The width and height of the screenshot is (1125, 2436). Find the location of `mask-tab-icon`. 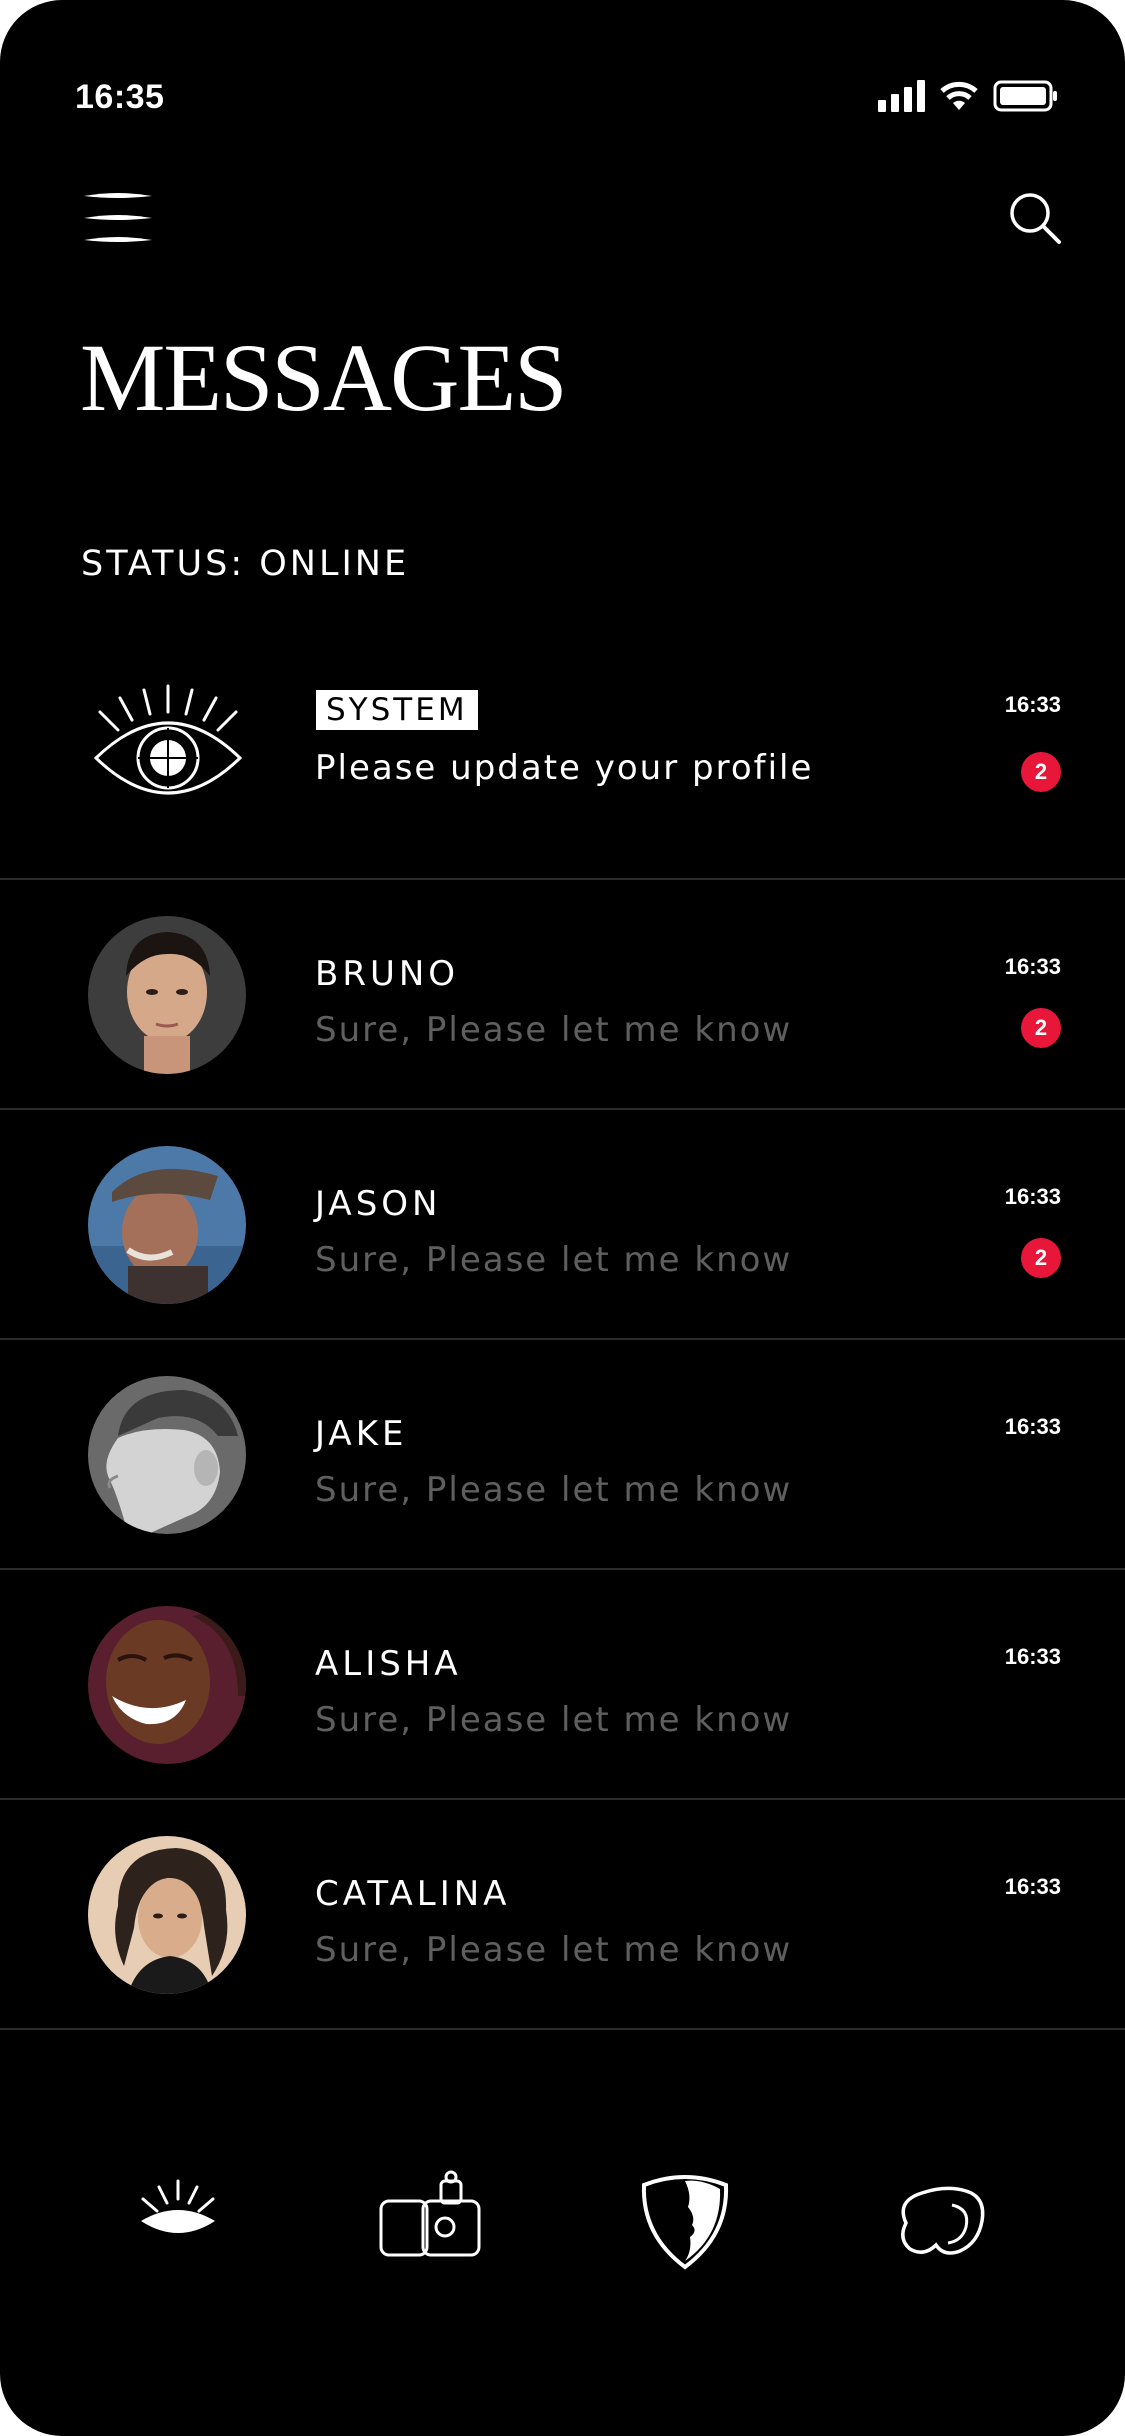

mask-tab-icon is located at coordinates (685, 2220).